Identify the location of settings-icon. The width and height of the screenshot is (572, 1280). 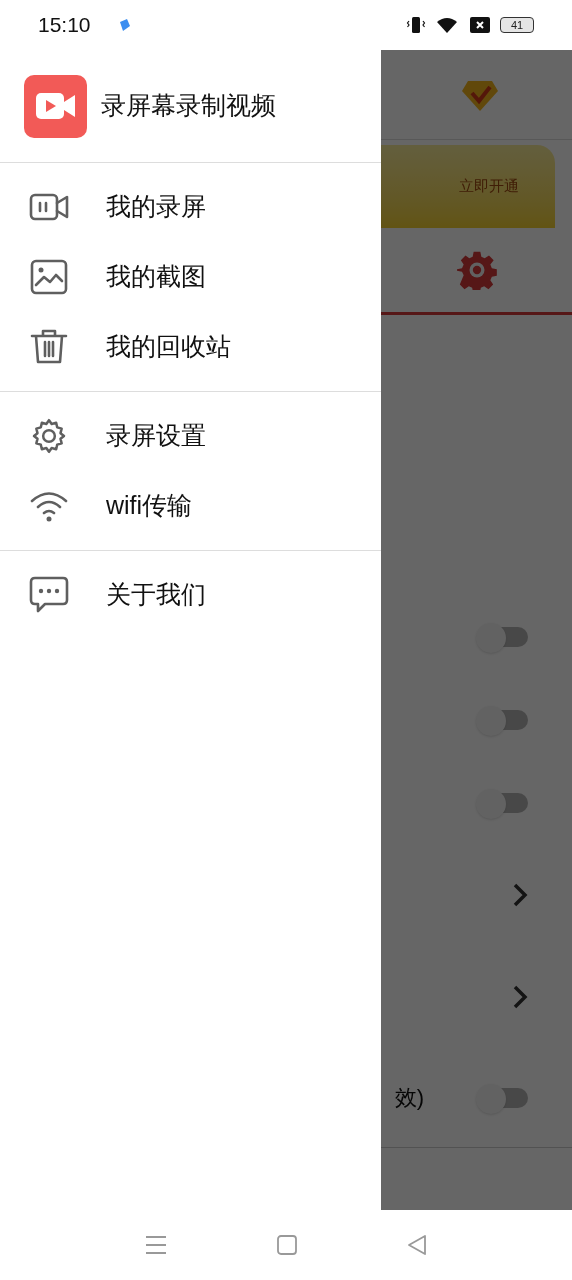
(477, 270).